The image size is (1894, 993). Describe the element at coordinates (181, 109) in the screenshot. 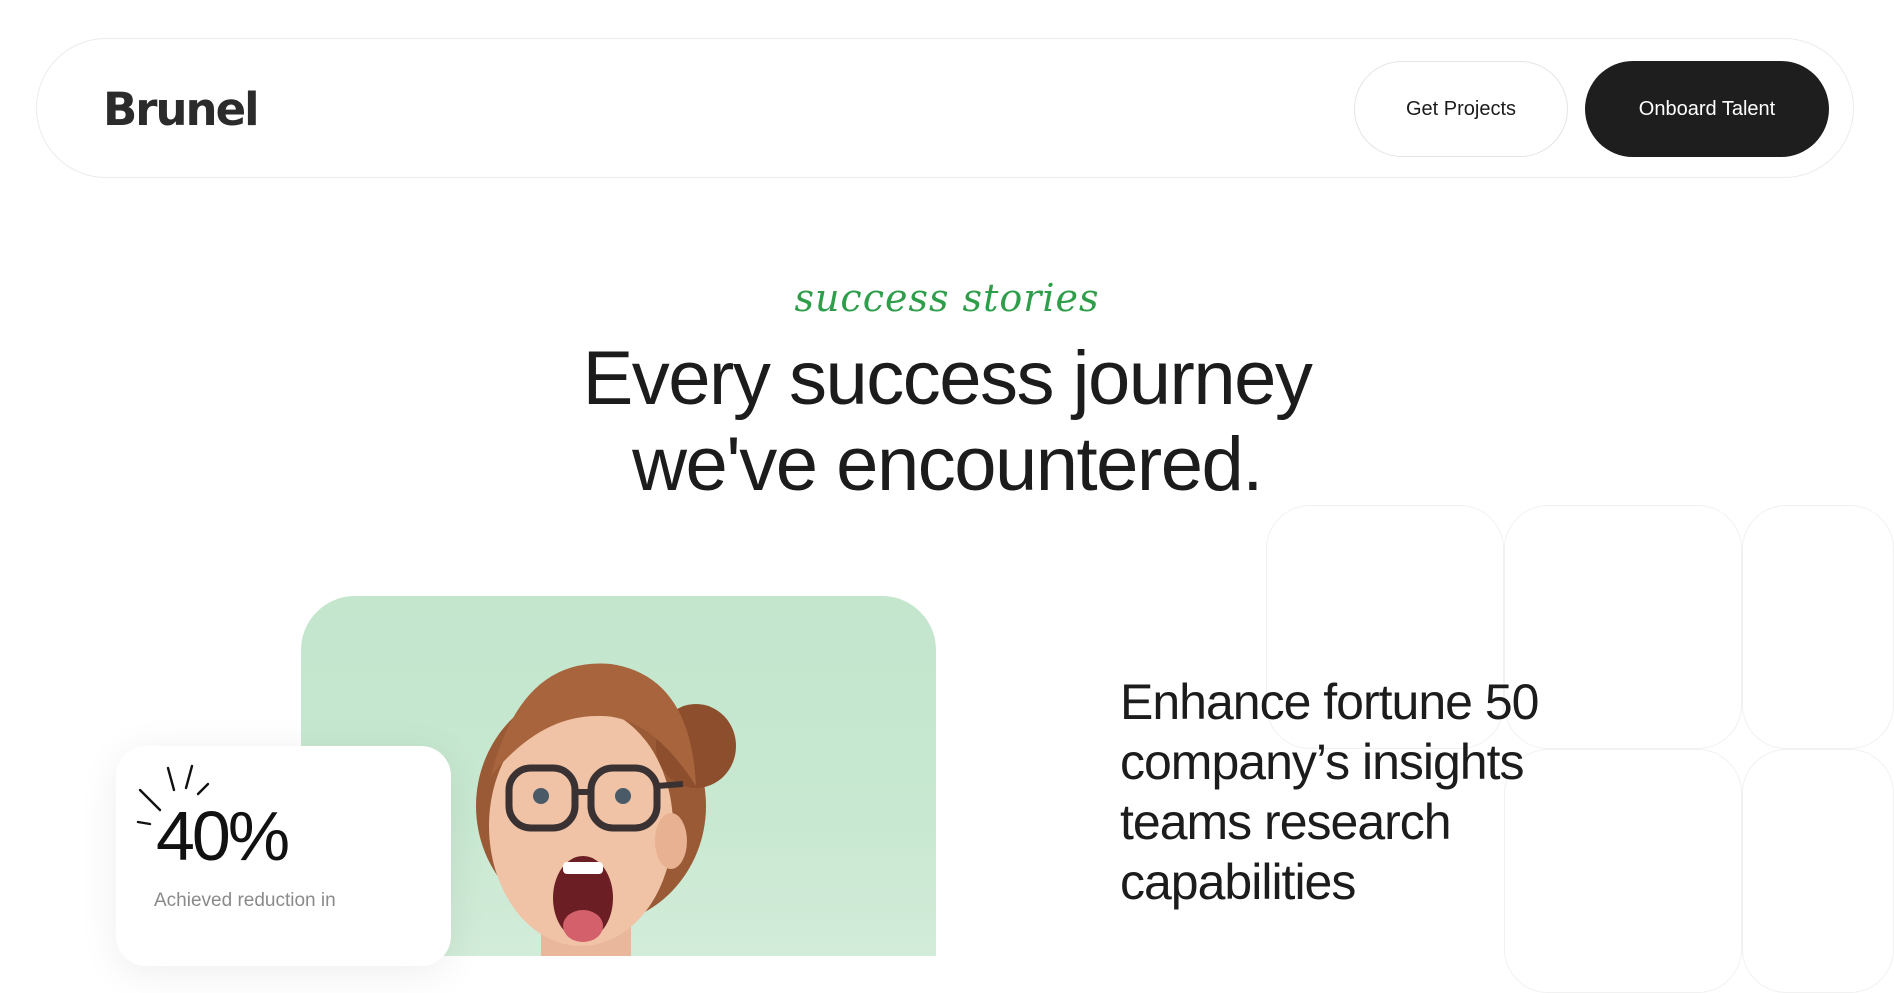

I see `brunel-logo: Brunel` at that location.